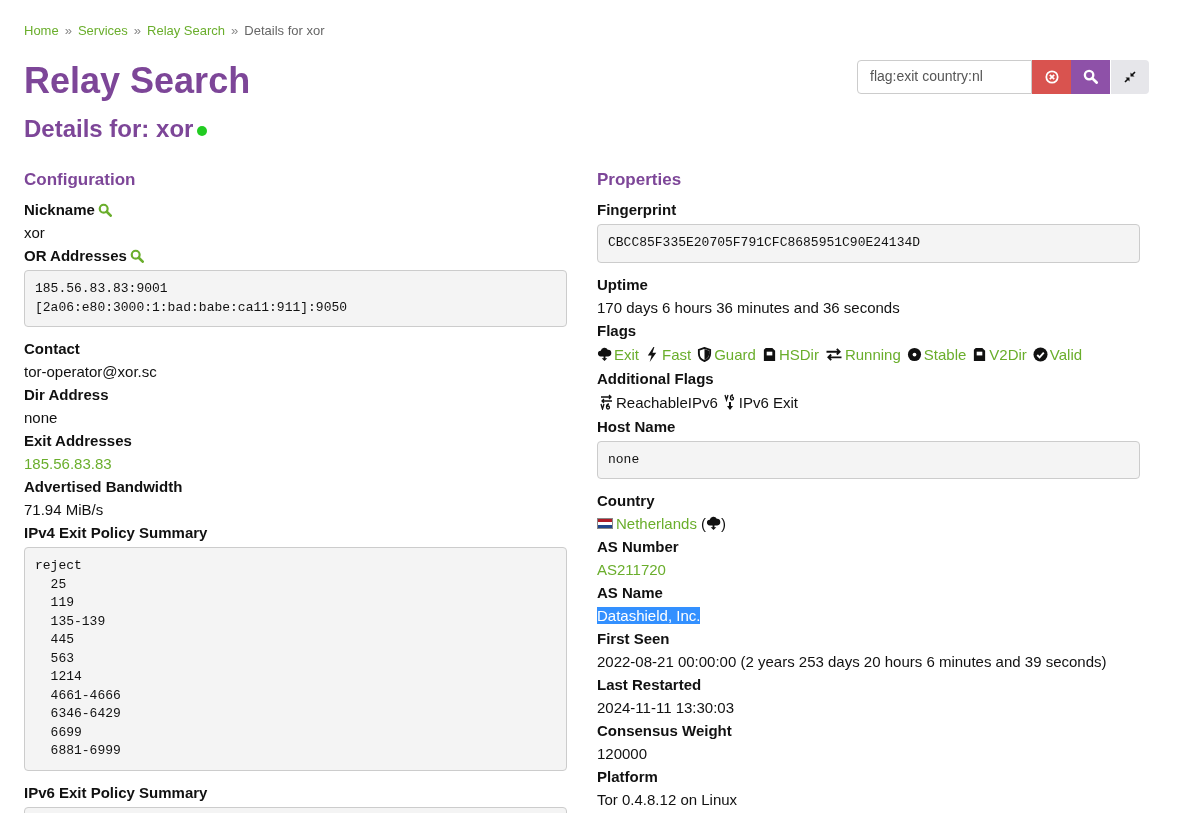 This screenshot has height=813, width=1187. I want to click on field-value: 170 days 6 hours 36 minutes and 36 seconds, so click(748, 307).